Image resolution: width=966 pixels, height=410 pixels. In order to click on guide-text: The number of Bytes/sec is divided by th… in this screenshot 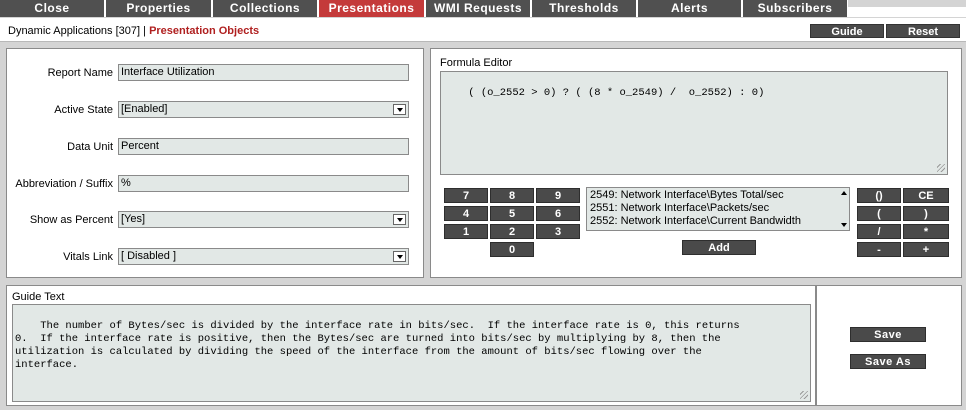, I will do `click(377, 345)`.